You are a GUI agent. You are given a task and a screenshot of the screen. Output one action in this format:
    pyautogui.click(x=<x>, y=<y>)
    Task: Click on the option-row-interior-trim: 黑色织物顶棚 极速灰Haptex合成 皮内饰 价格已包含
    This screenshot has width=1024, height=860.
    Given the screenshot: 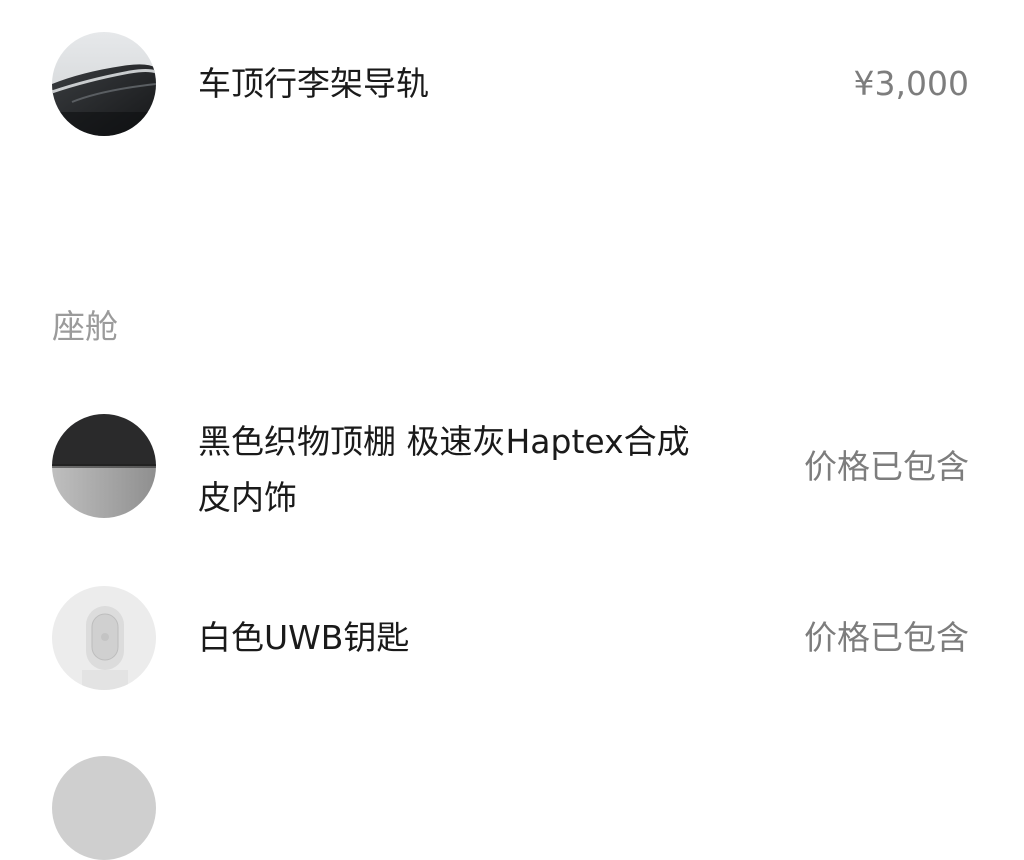 What is the action you would take?
    pyautogui.click(x=512, y=466)
    